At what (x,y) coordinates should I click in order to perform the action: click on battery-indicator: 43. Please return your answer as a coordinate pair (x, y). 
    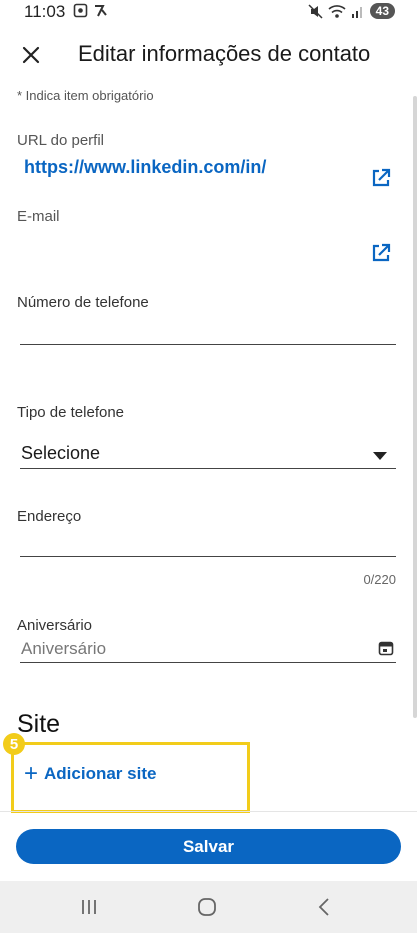
    Looking at the image, I should click on (382, 11).